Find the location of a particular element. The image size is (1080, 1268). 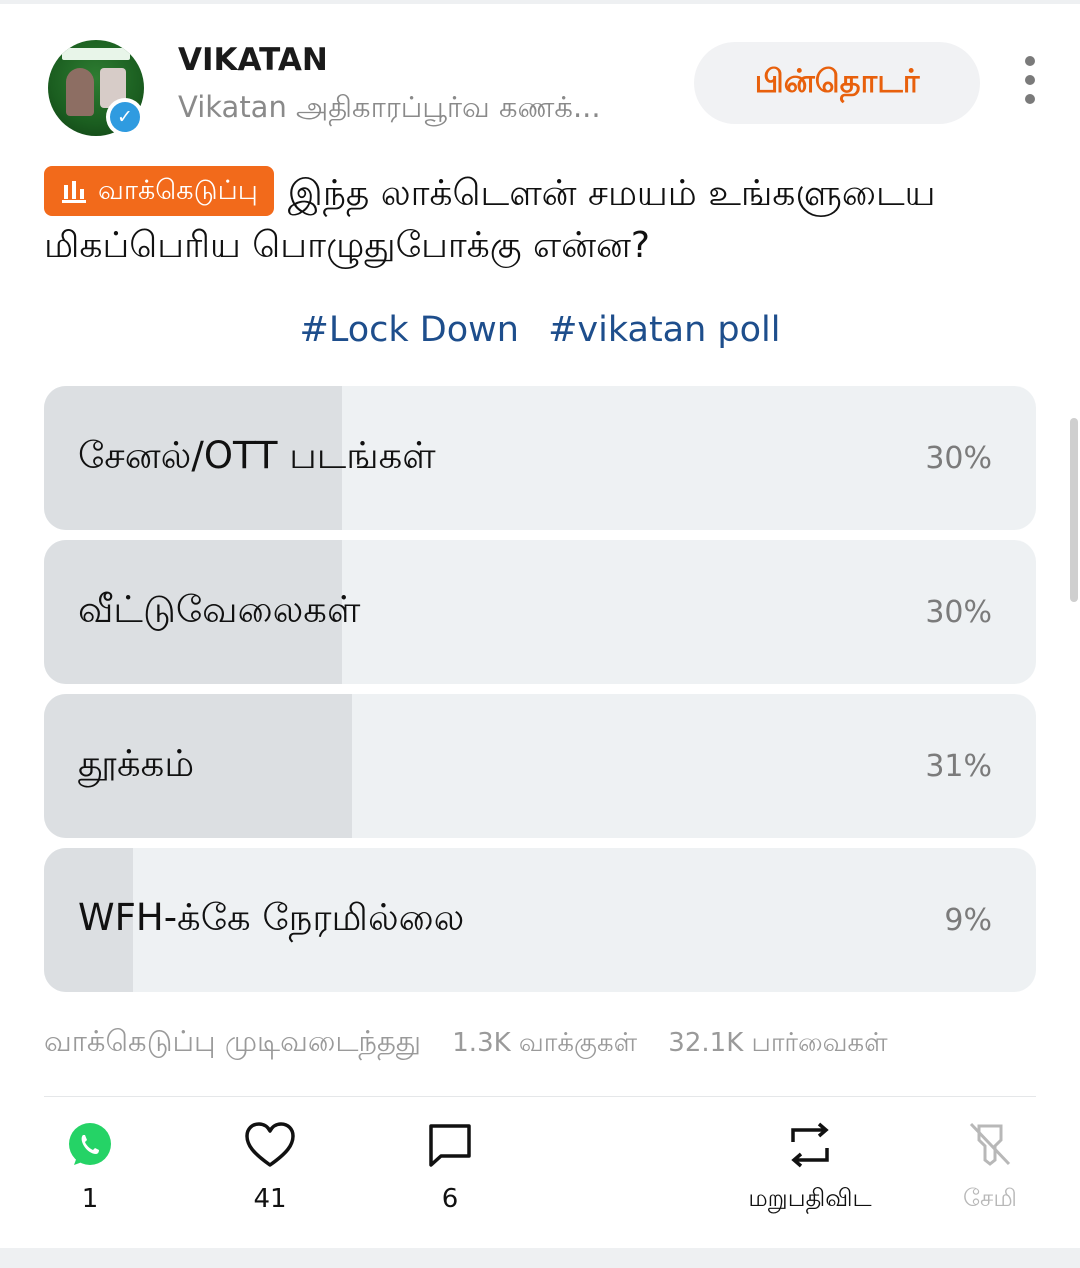

bottom-strip is located at coordinates (540, 1258).